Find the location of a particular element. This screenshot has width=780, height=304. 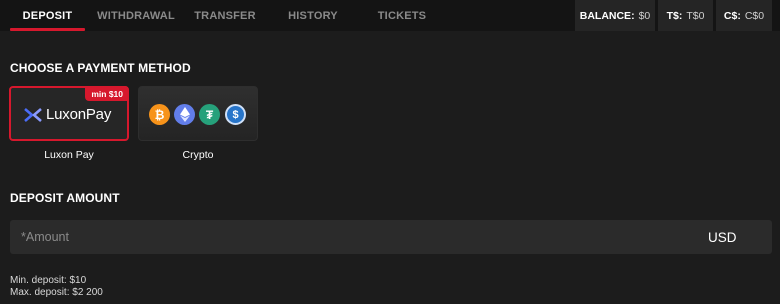

tab-deposit: DEPOSIT is located at coordinates (47, 15).